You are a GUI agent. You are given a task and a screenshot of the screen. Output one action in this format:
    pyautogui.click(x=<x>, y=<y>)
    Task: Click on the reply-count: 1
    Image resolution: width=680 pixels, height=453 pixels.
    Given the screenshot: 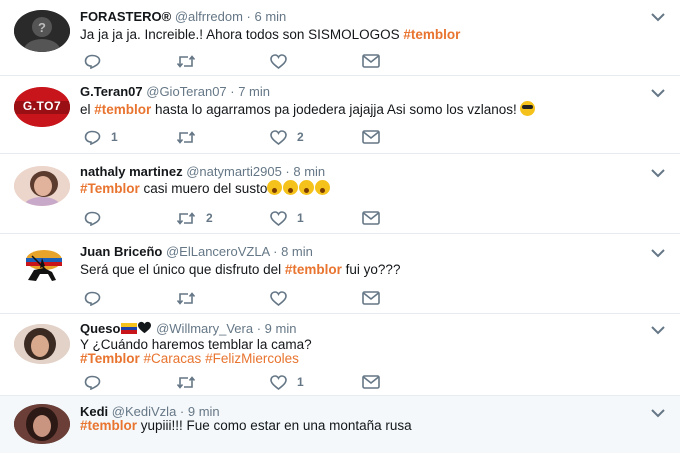 What is the action you would take?
    pyautogui.click(x=114, y=137)
    